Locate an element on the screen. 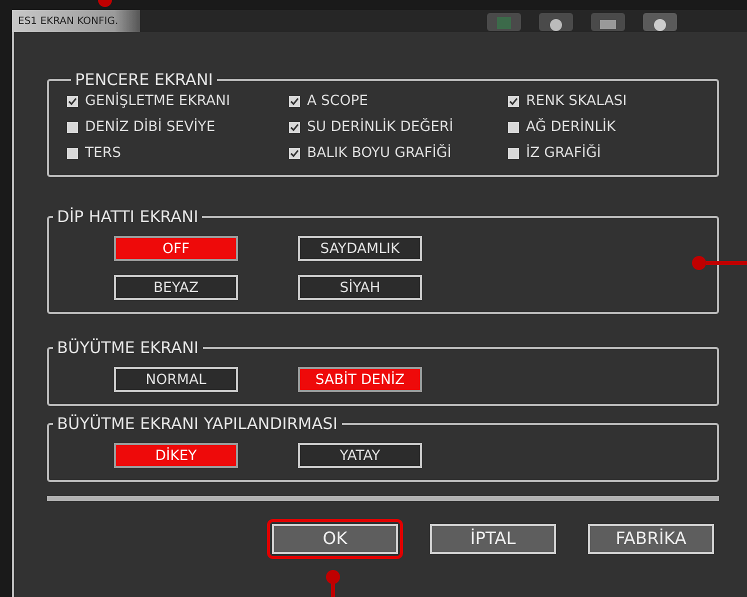 This screenshot has height=597, width=747. dialog-button: OK is located at coordinates (335, 539).